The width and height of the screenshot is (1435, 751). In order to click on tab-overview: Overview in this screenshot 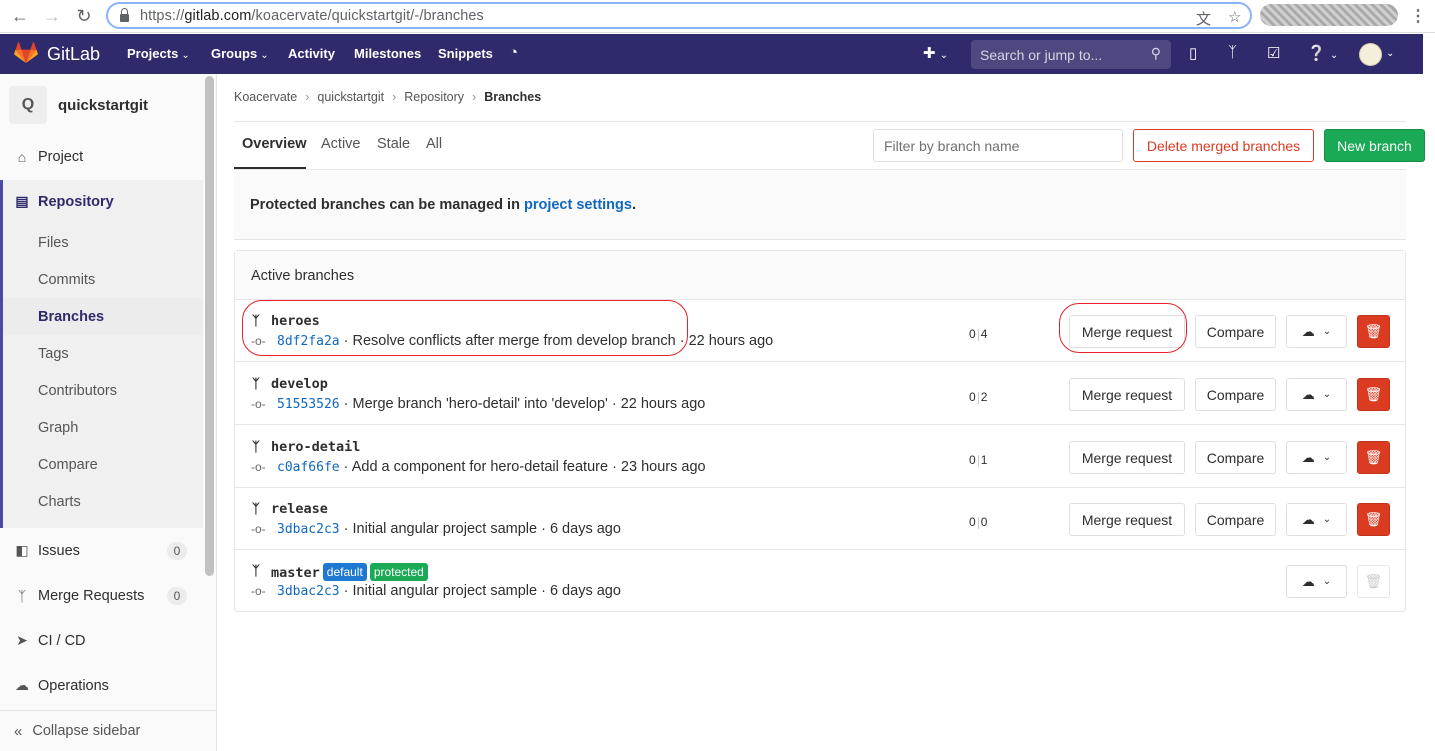, I will do `click(274, 144)`.